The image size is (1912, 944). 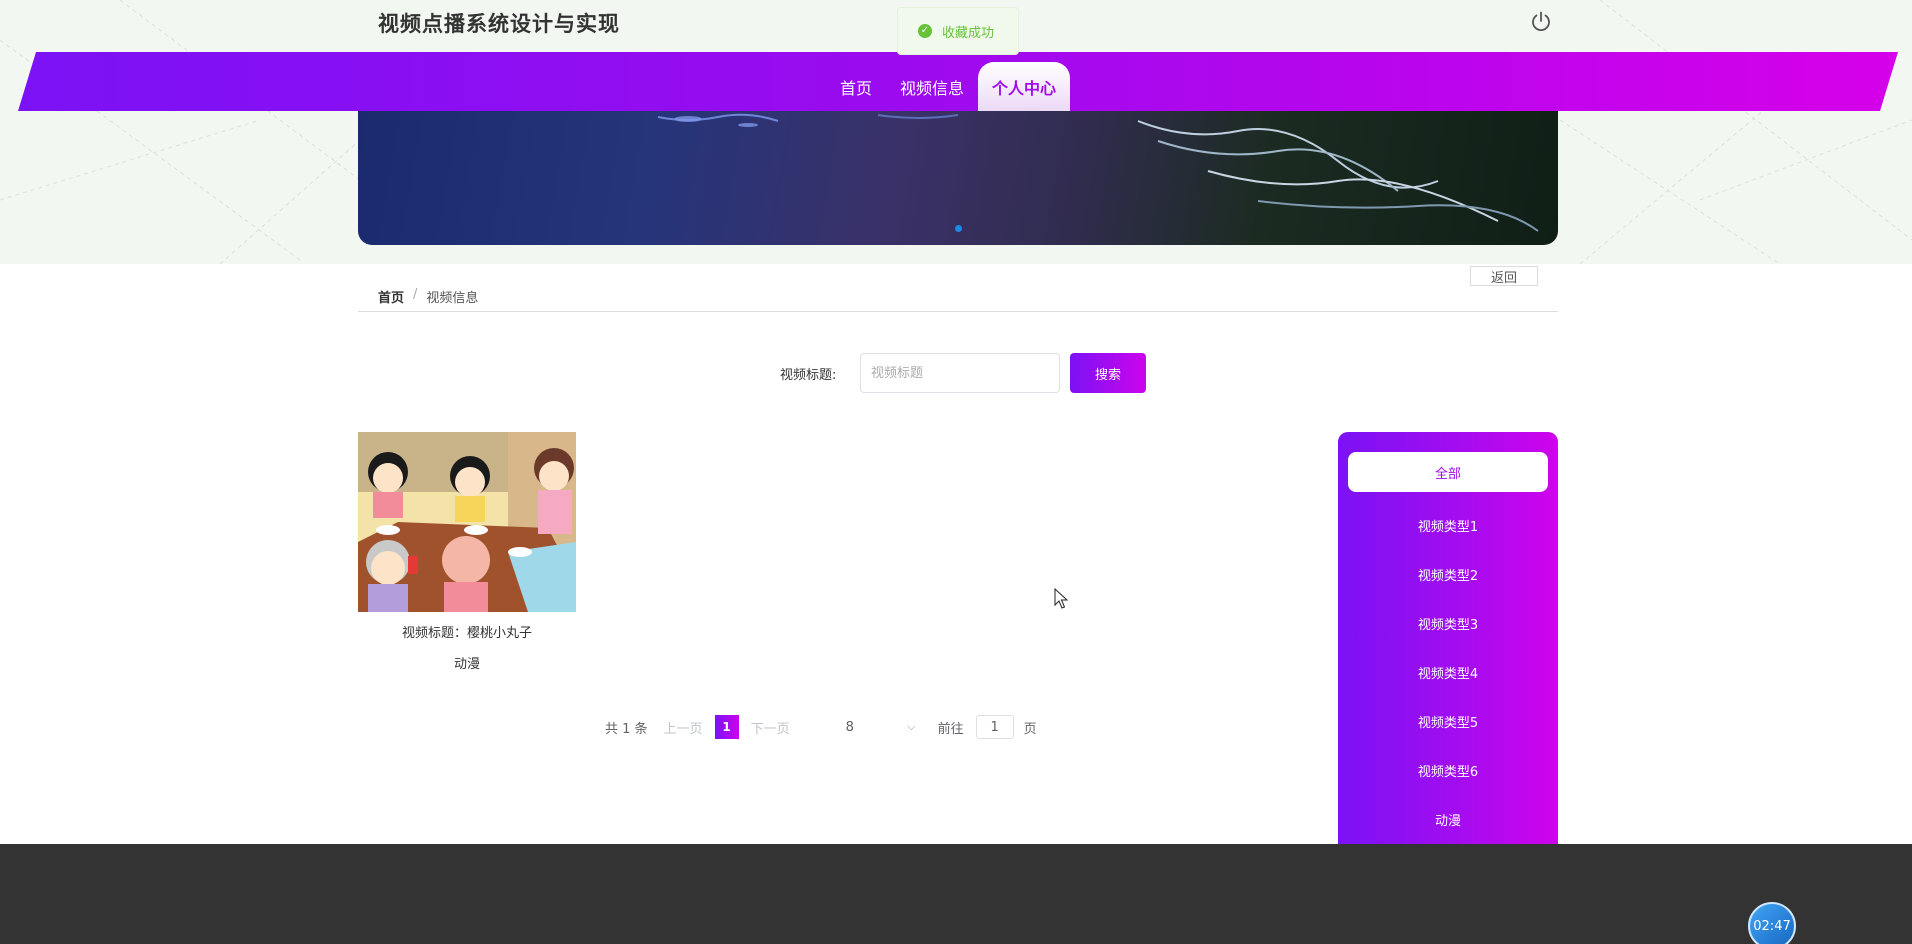 I want to click on timer-badge: 02:47, so click(x=1772, y=923).